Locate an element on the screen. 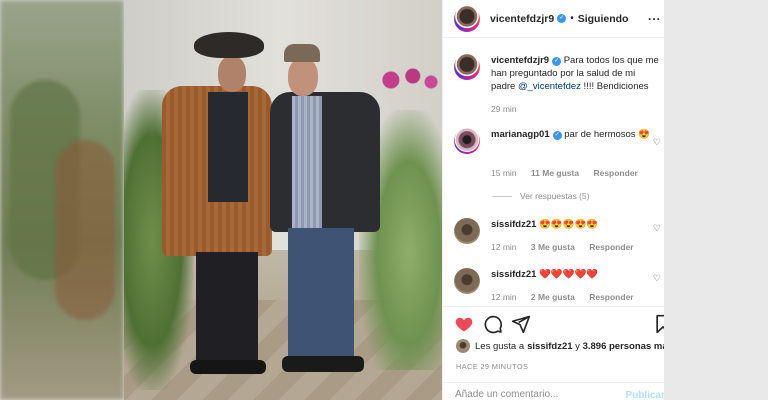 The image size is (768, 400). comment-content: 😍😍😍😍😍 is located at coordinates (569, 224).